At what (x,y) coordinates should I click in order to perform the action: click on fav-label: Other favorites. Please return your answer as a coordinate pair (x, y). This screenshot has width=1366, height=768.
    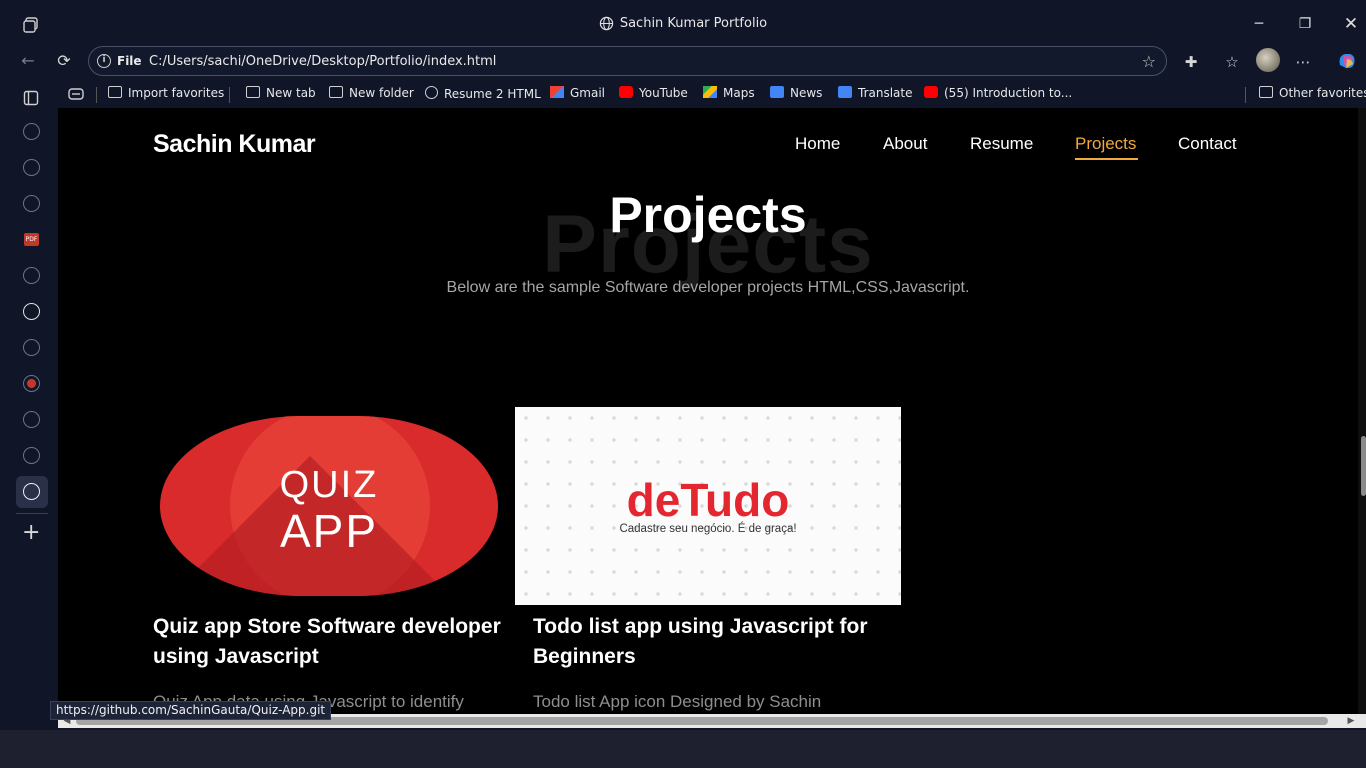
    Looking at the image, I should click on (1322, 93).